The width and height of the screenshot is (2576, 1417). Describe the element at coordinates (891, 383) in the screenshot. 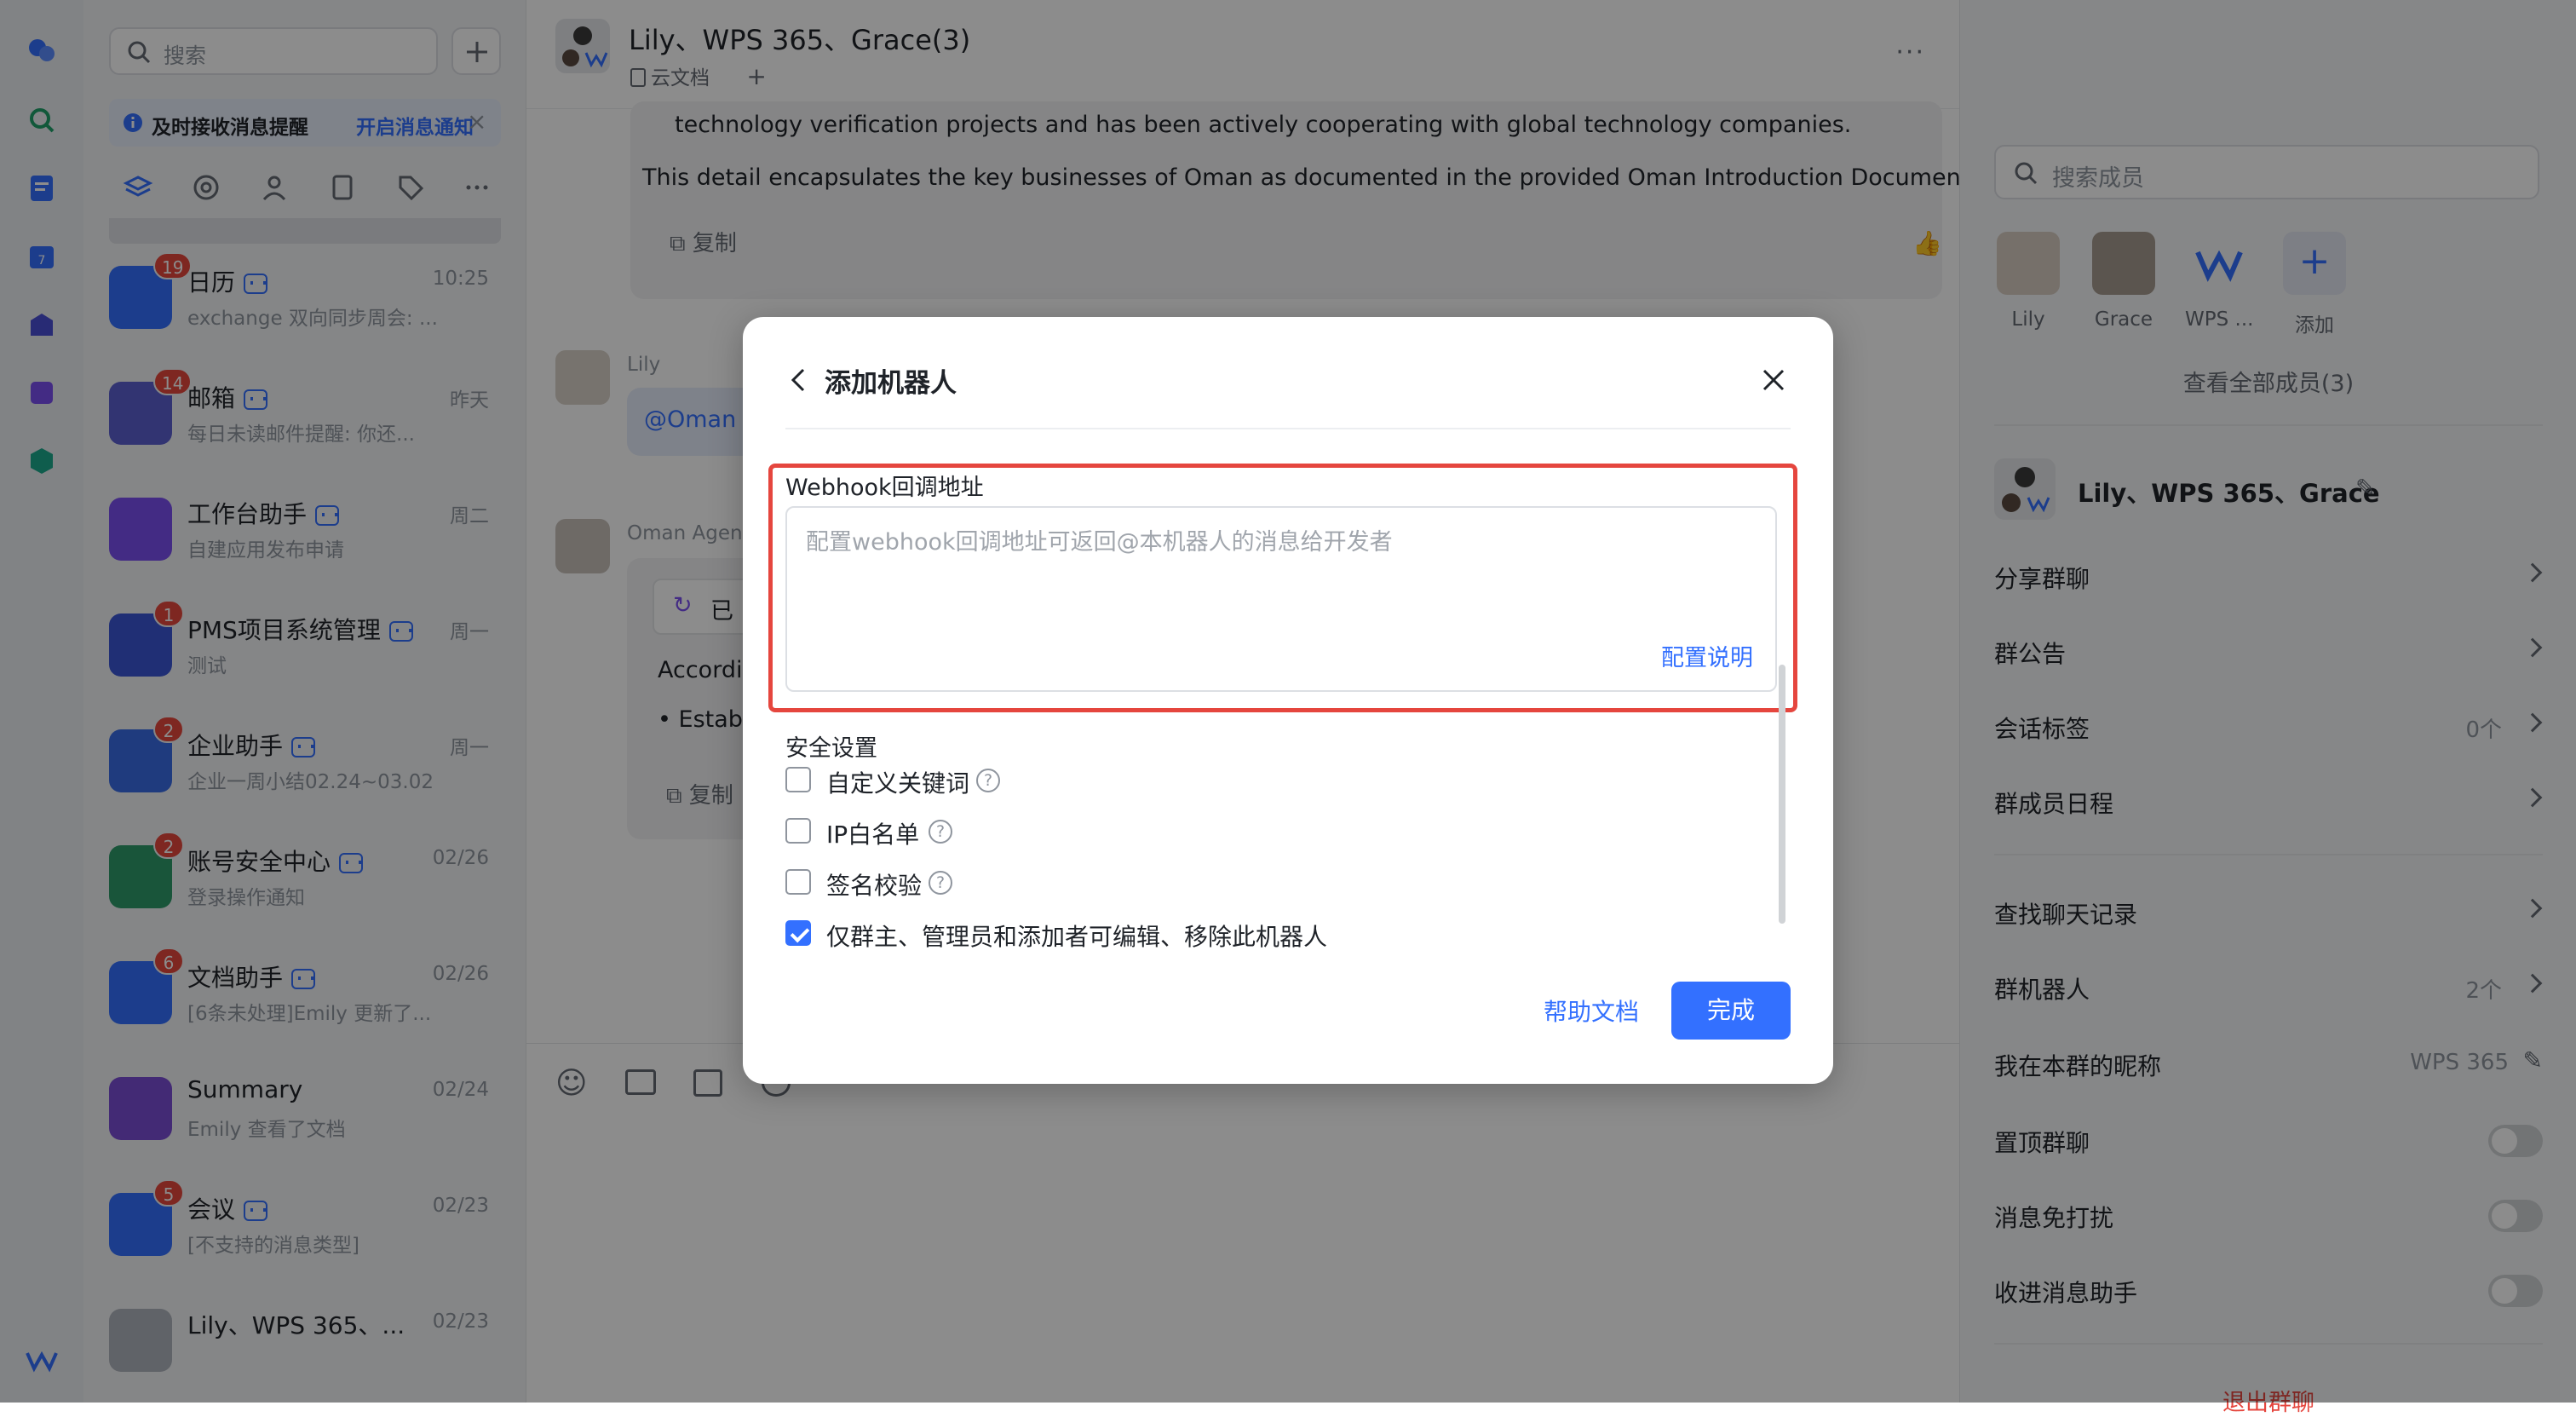

I see `dialog-title: 添加机器人` at that location.